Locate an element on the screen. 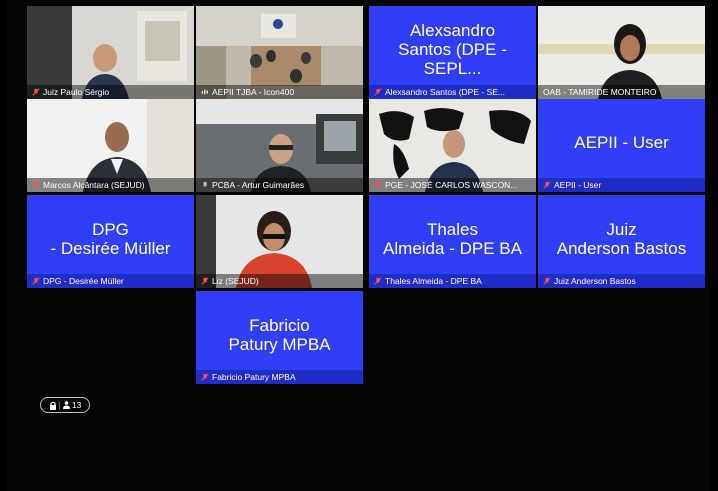 This screenshot has height=491, width=718. participant-display-name: DPG - Desirée Müller is located at coordinates (110, 238).